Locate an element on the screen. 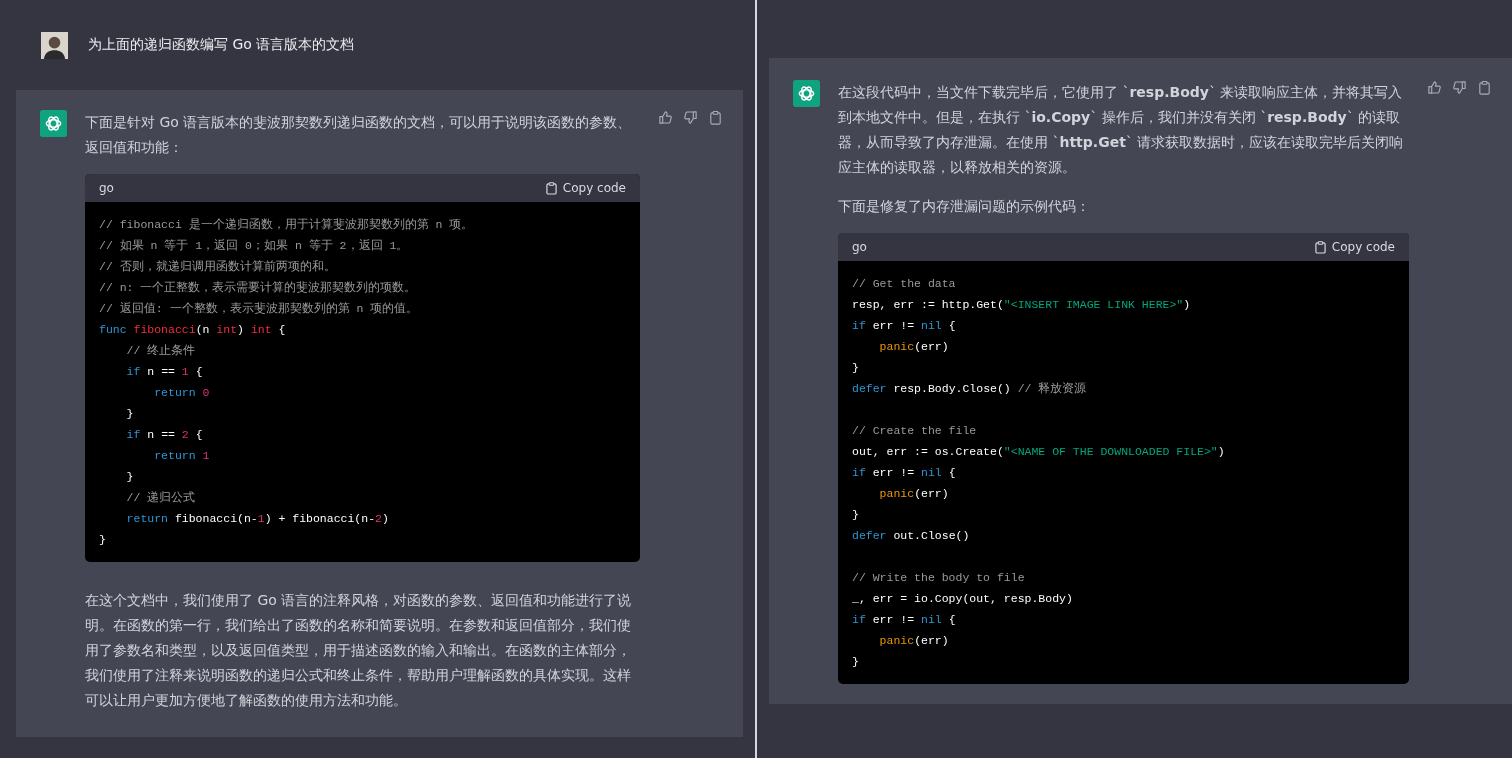  code-line: // Get the data is located at coordinates (904, 284).